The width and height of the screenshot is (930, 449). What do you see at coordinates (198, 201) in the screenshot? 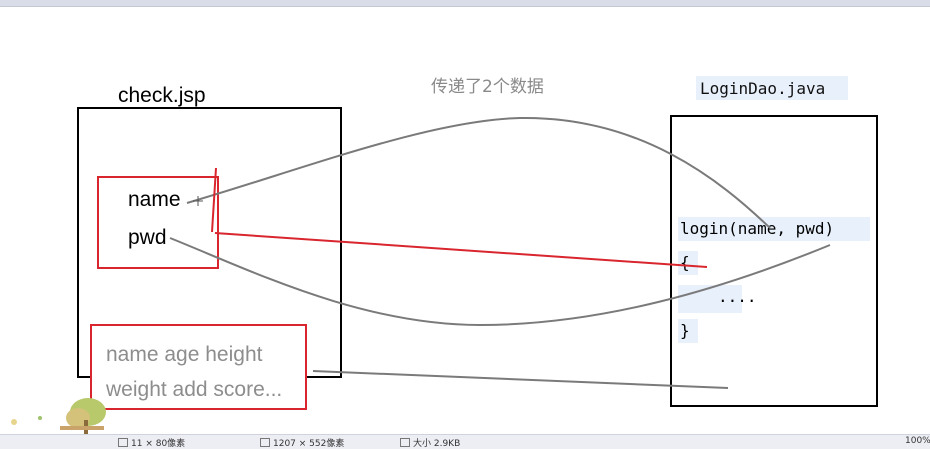
I see `cursor-crosshair-icon` at bounding box center [198, 201].